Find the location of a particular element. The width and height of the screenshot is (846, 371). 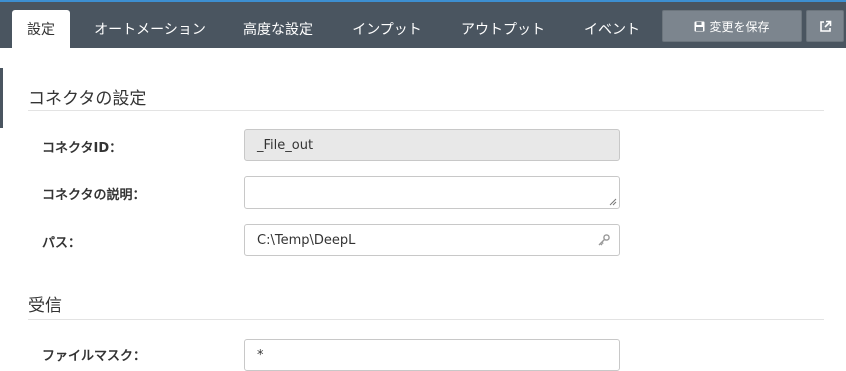

tab-label: イベント is located at coordinates (612, 30).